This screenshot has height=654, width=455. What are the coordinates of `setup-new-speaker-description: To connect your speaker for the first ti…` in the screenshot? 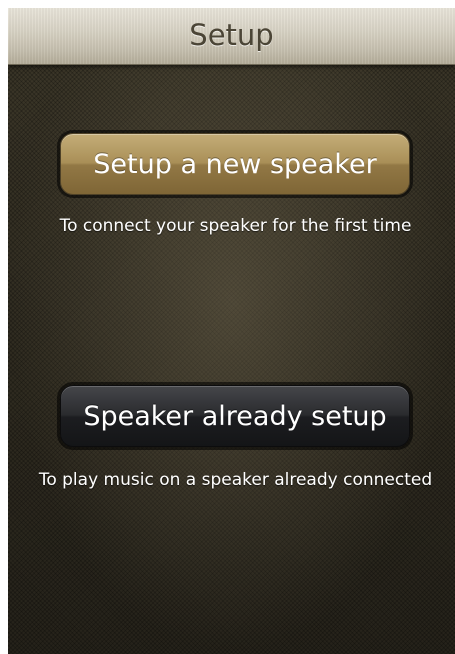 It's located at (235, 226).